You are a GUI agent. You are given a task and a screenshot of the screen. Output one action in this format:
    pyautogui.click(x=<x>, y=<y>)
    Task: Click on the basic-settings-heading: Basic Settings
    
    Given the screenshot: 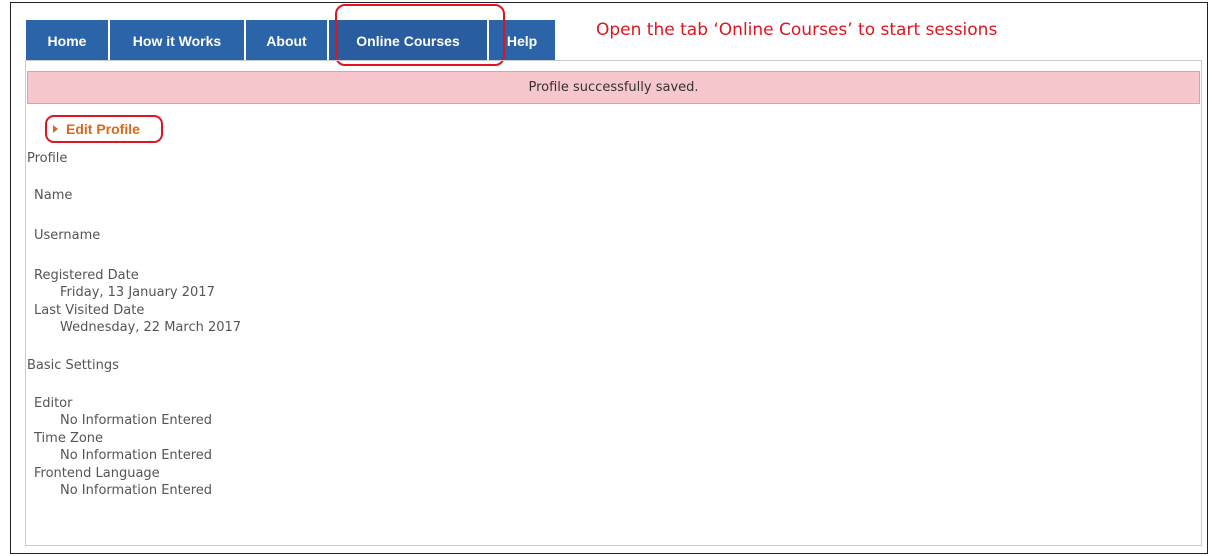 What is the action you would take?
    pyautogui.click(x=73, y=365)
    